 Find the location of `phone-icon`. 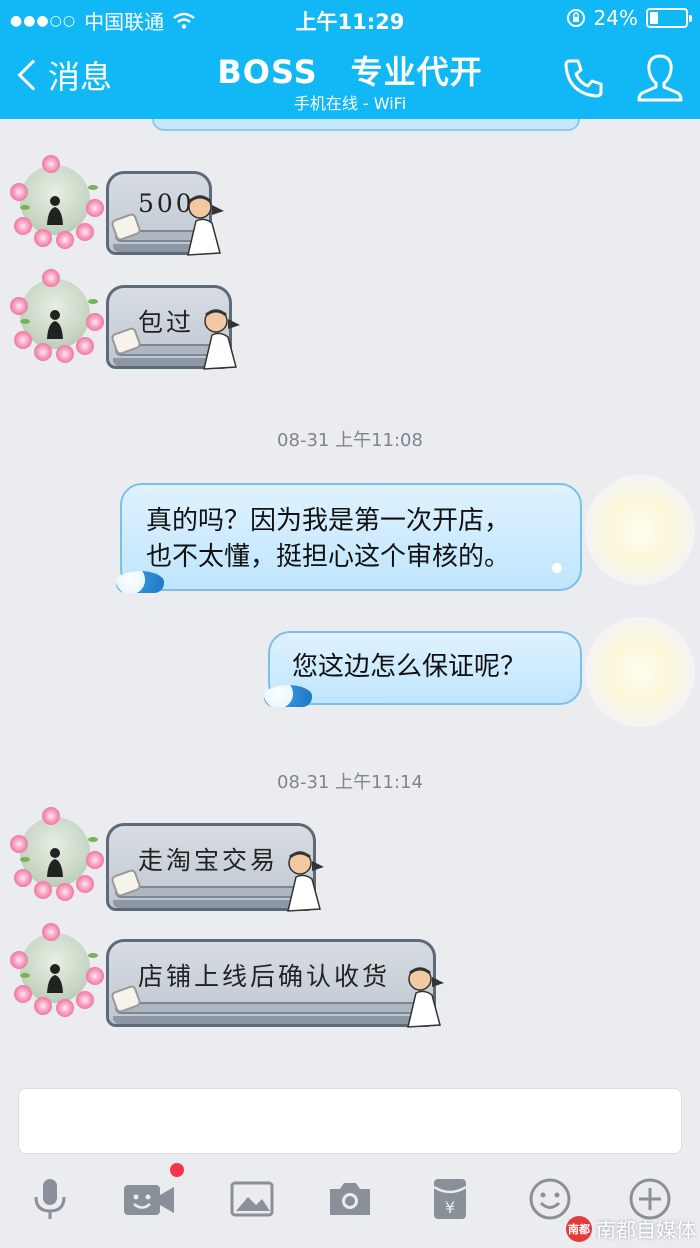

phone-icon is located at coordinates (583, 78).